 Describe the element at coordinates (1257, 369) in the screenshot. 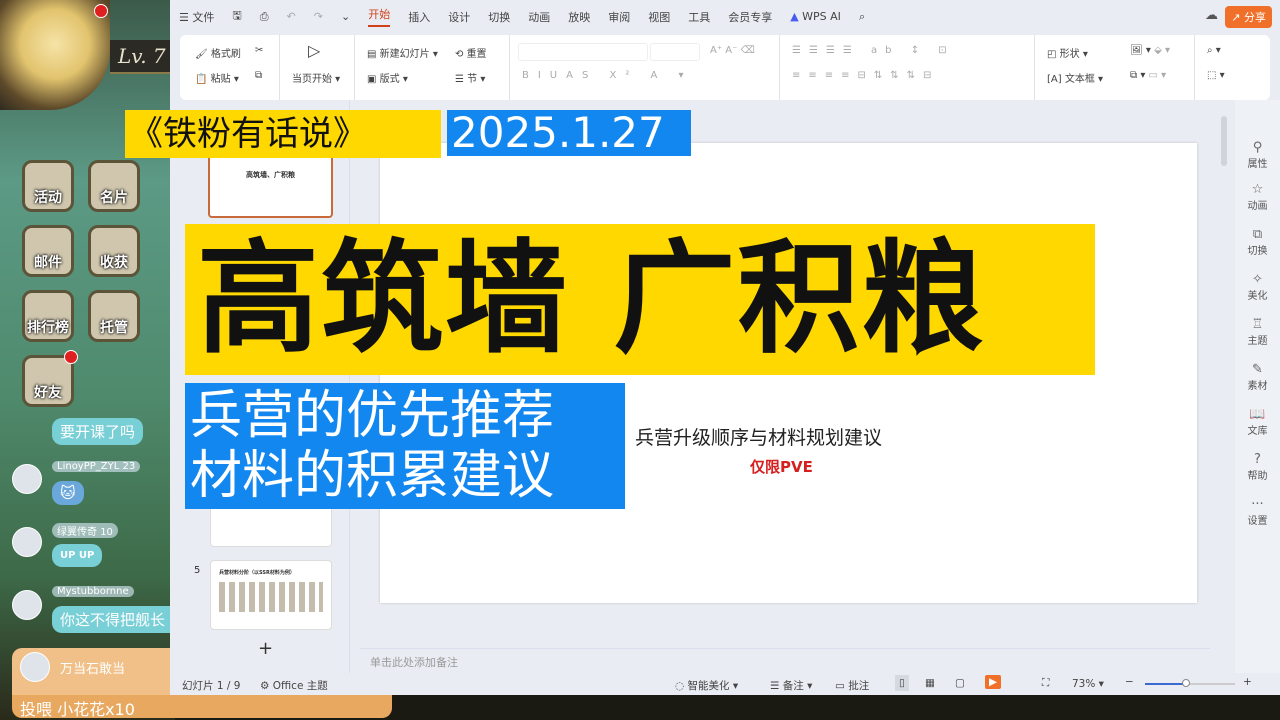

I see `material-icon: ✎` at that location.